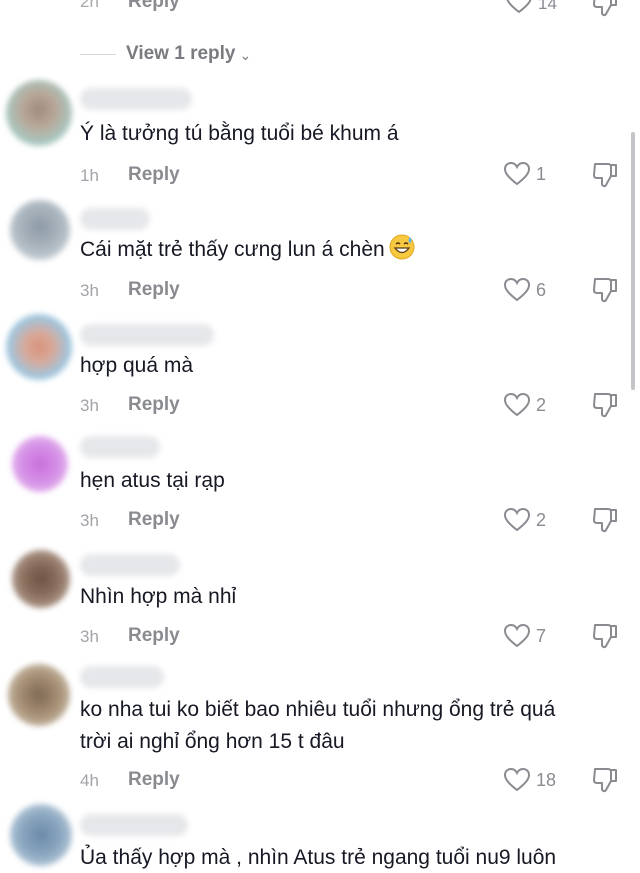 This screenshot has height=873, width=640. What do you see at coordinates (541, 289) in the screenshot?
I see `like-count: 6` at bounding box center [541, 289].